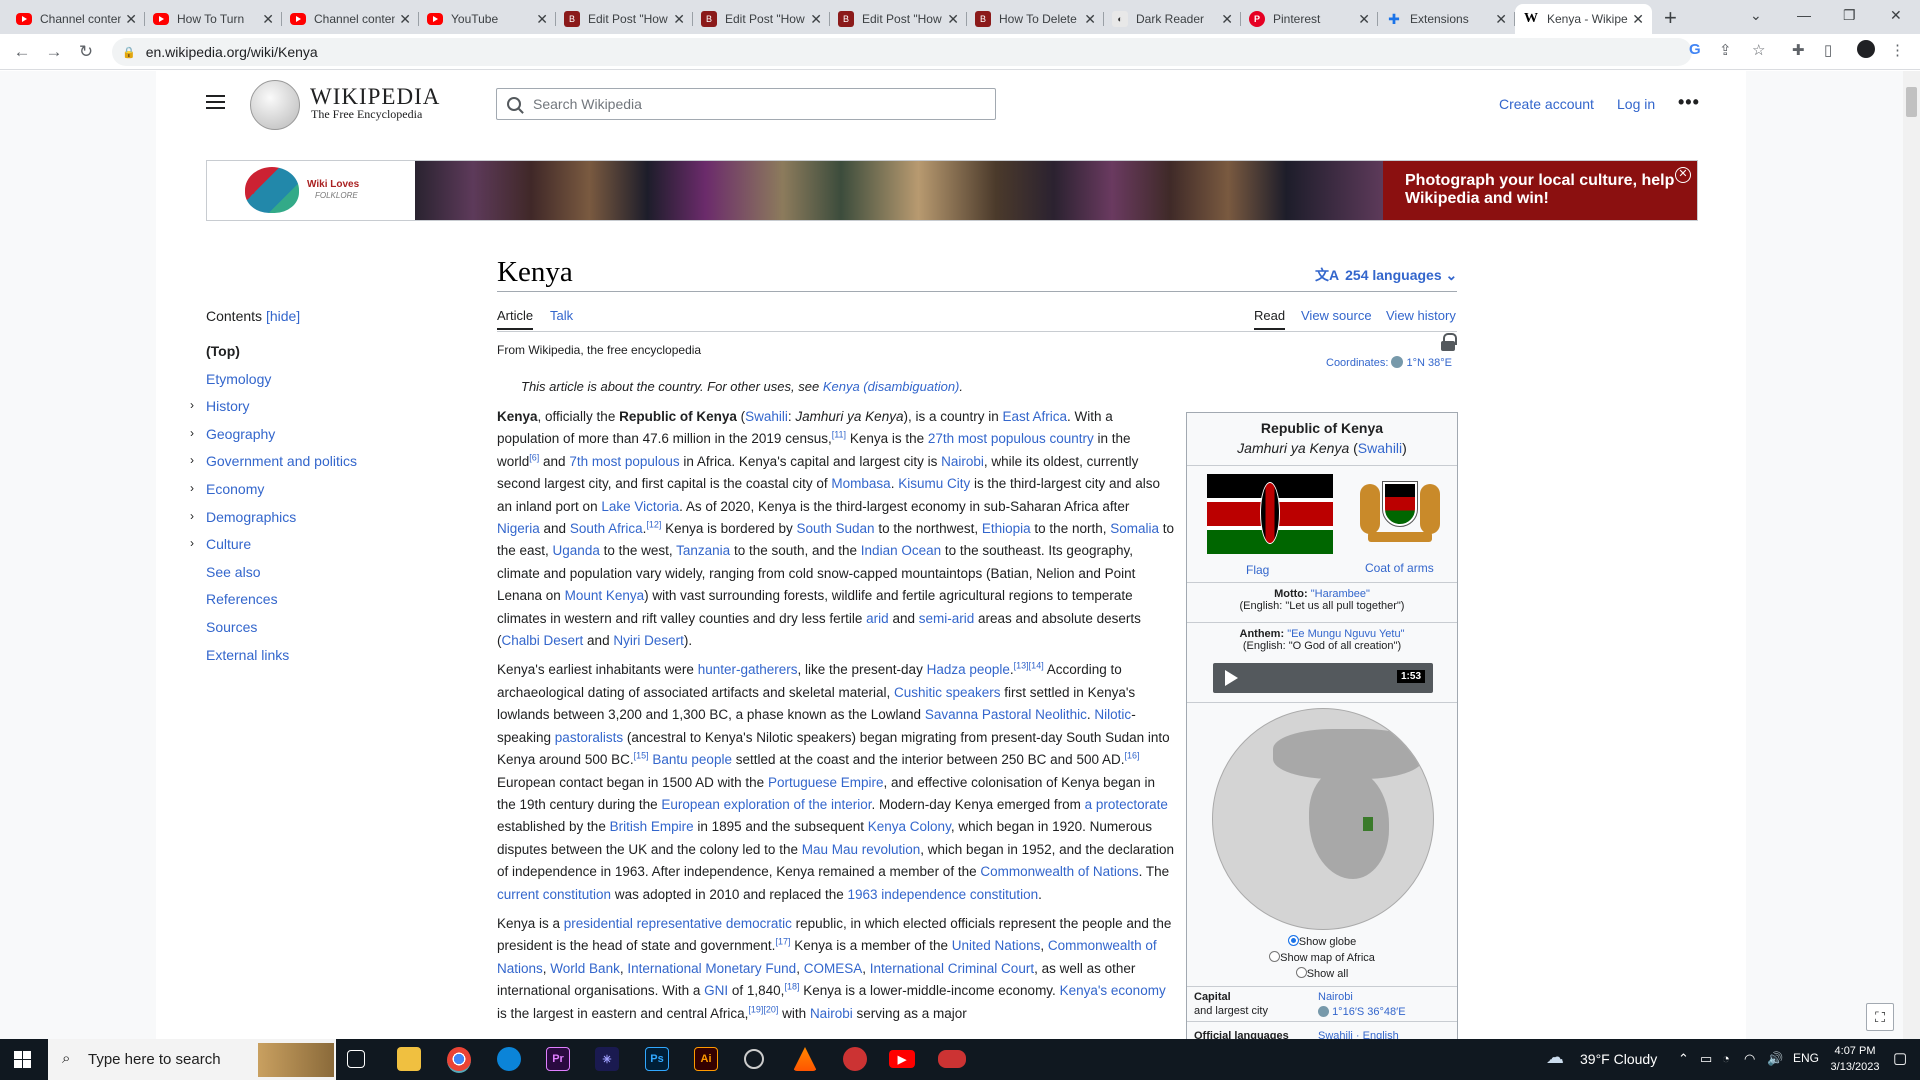 This screenshot has width=1920, height=1080. What do you see at coordinates (1636, 104) in the screenshot?
I see `log-in-link: Log in` at bounding box center [1636, 104].